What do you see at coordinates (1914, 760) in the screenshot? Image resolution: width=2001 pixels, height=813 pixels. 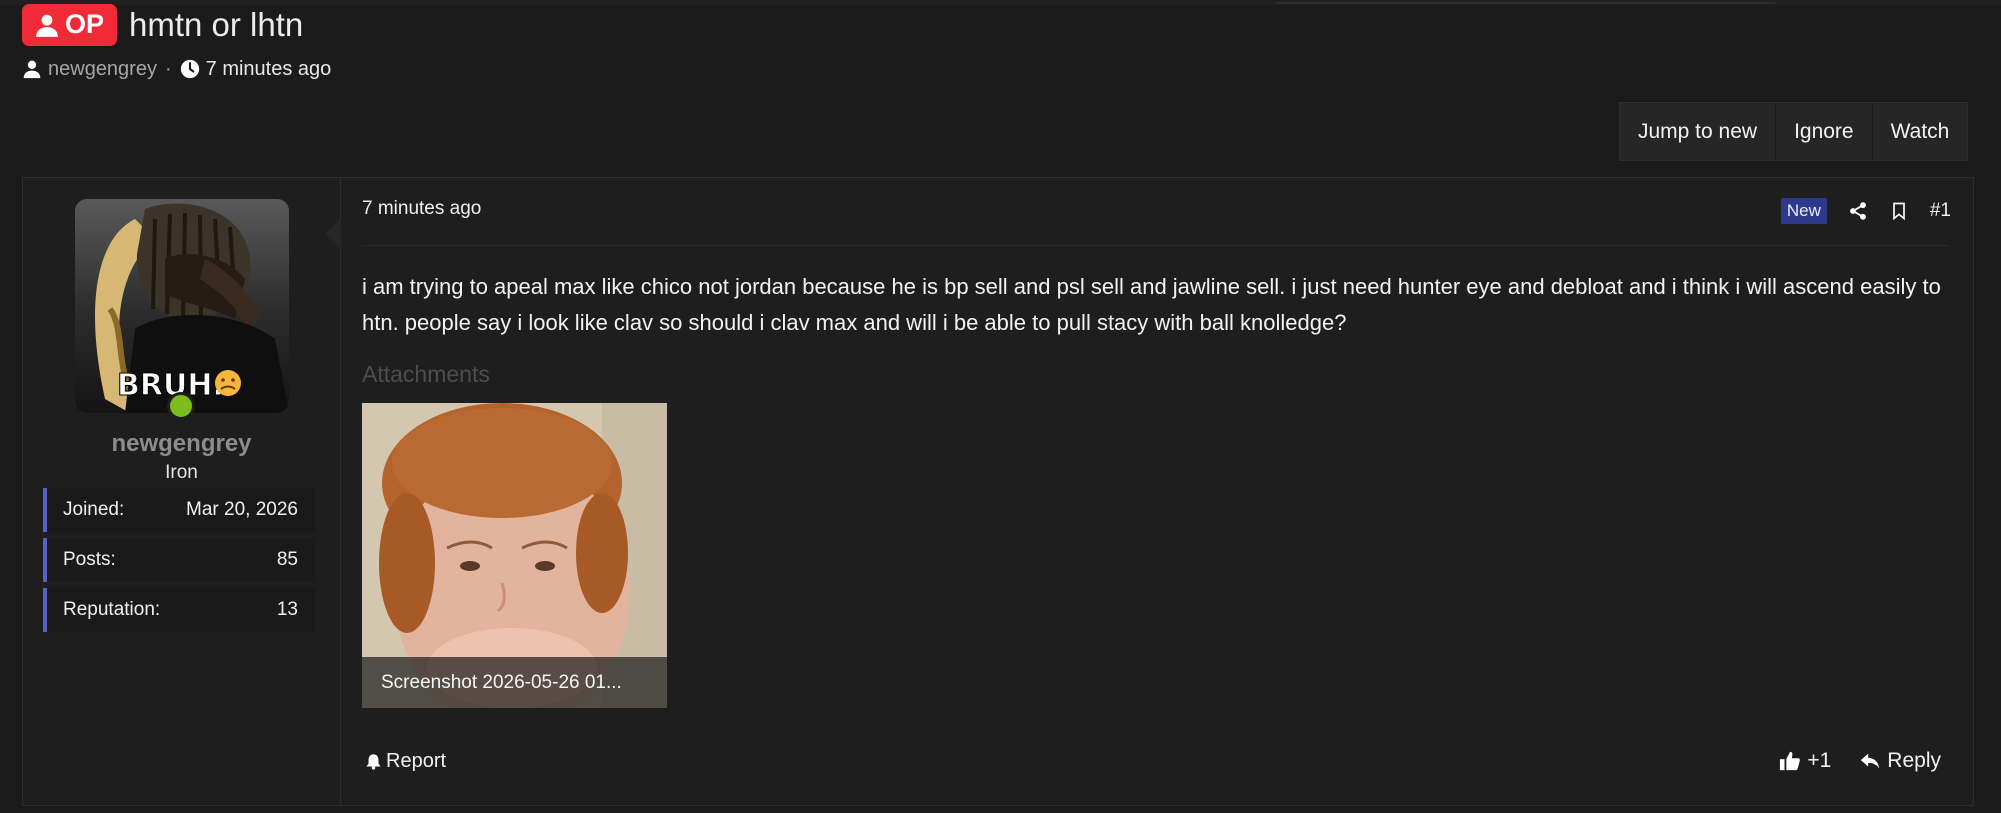 I see `reply-label: Reply` at bounding box center [1914, 760].